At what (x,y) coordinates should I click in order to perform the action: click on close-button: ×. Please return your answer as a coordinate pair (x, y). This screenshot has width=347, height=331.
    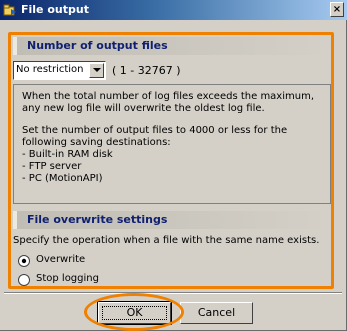
    Looking at the image, I should click on (337, 9).